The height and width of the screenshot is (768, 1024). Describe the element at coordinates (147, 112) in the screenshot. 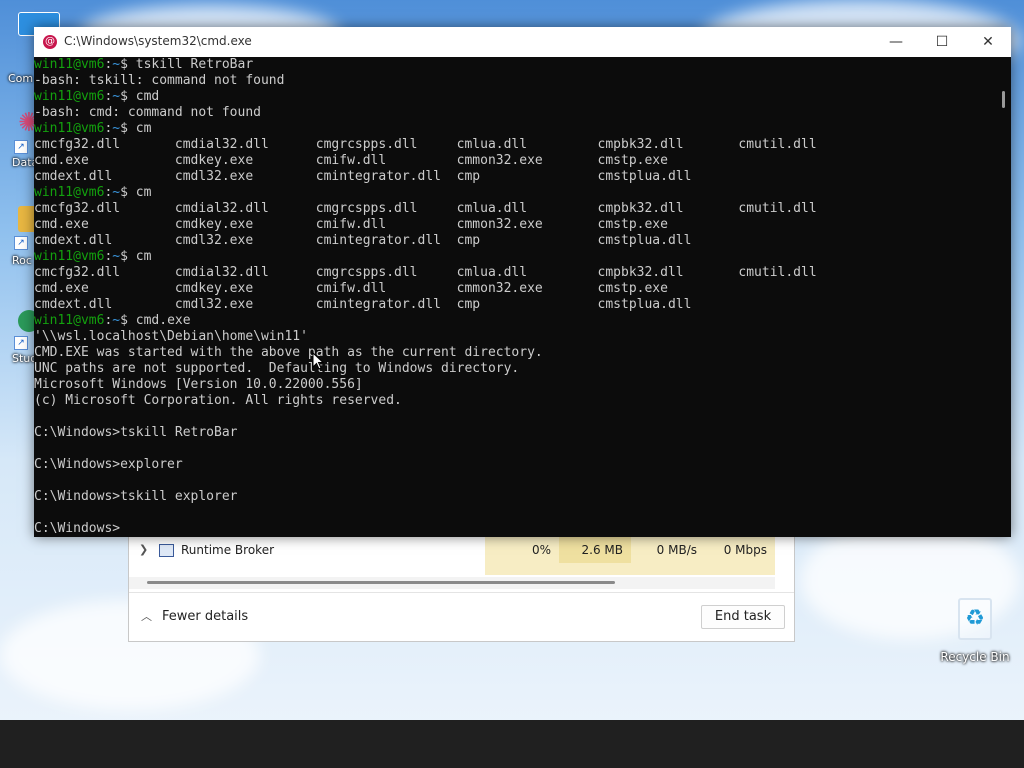

I see `console-output-line: -bash: cmd: command not found` at that location.